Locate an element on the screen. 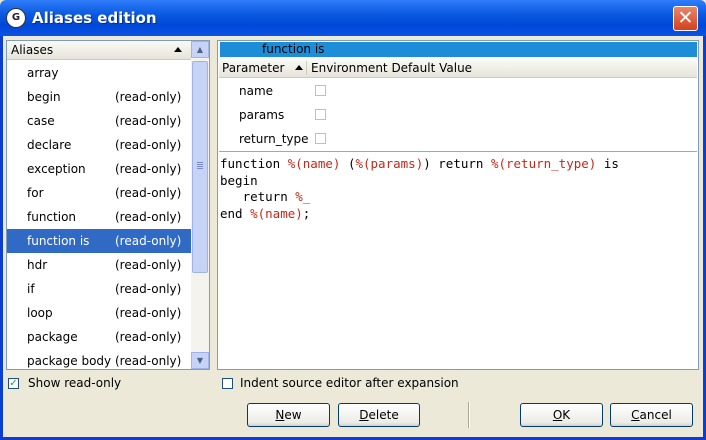 Image resolution: width=706 pixels, height=440 pixels. parameters-header: Parameter Environment Default Value is located at coordinates (458, 68).